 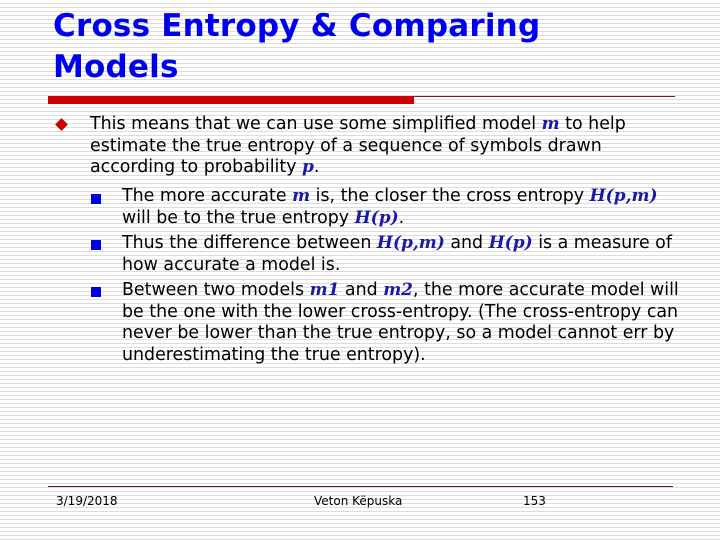 I want to click on title-underline-thin, so click(x=544, y=96).